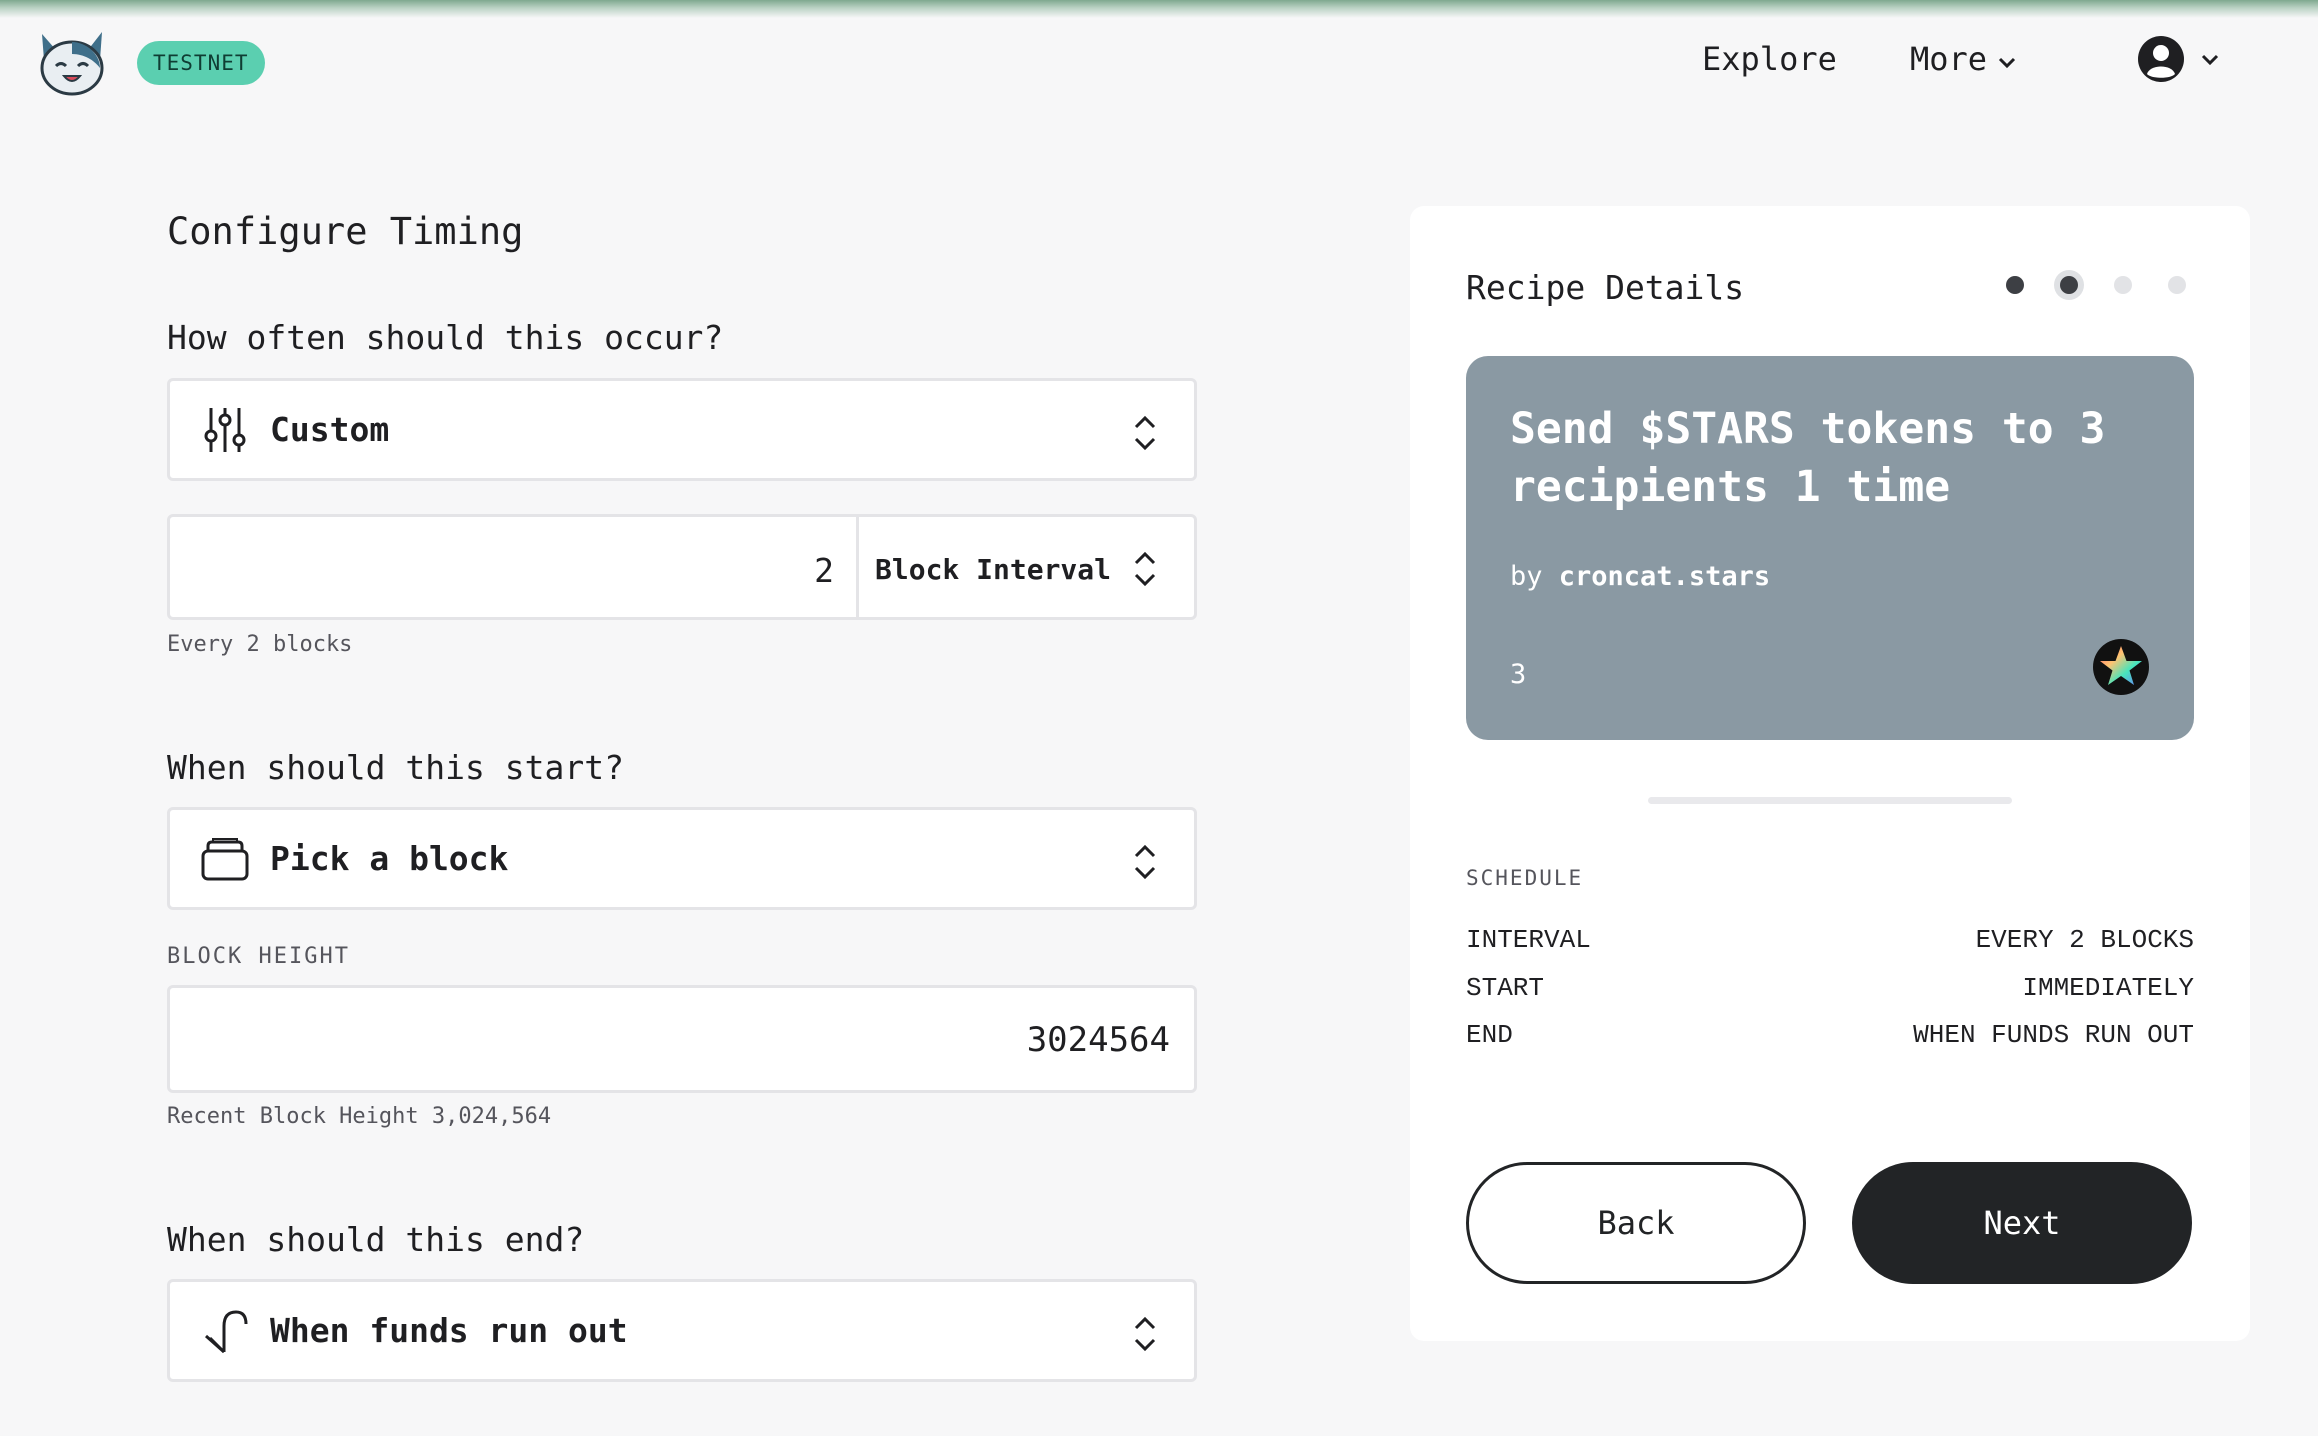  What do you see at coordinates (2121, 667) in the screenshot?
I see `stars-token-icon` at bounding box center [2121, 667].